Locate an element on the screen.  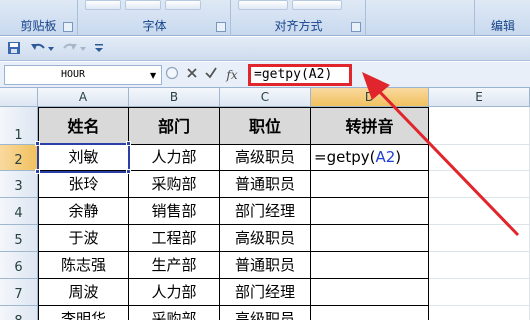
row-header-3: 3 is located at coordinates (19, 184).